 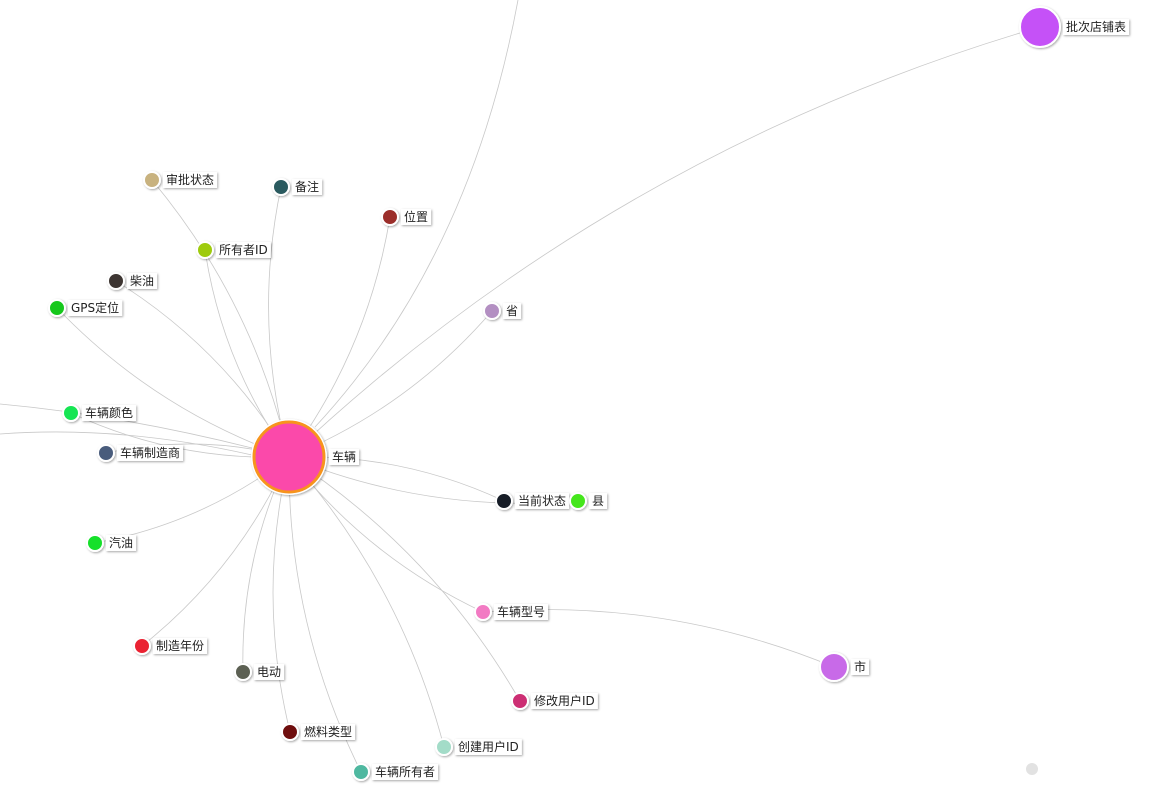 What do you see at coordinates (281, 594) in the screenshot?
I see `graph-edge-vehicle-fuel-type` at bounding box center [281, 594].